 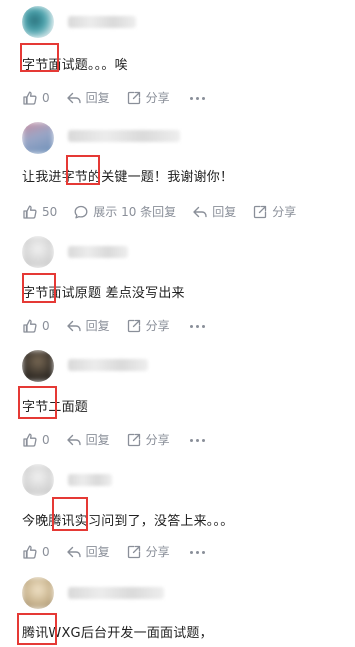 What do you see at coordinates (128, 177) in the screenshot?
I see `comment-text: 让我进字节的关键一题！我谢谢你！` at bounding box center [128, 177].